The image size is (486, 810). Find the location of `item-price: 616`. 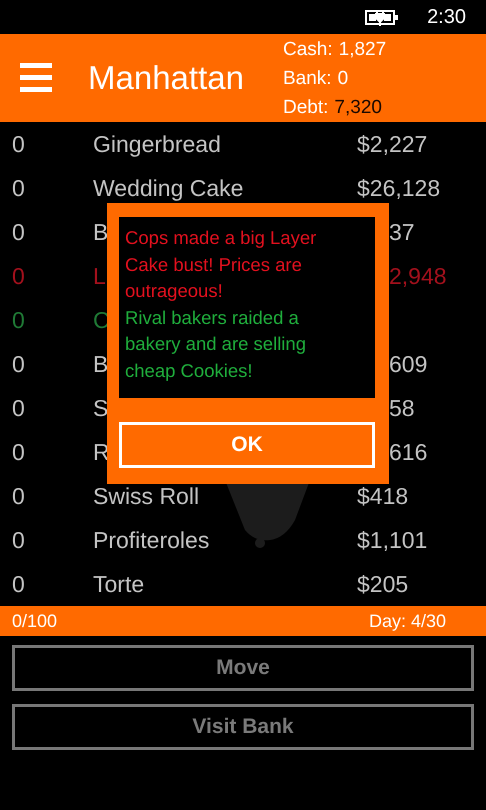

item-price: 616 is located at coordinates (408, 452).